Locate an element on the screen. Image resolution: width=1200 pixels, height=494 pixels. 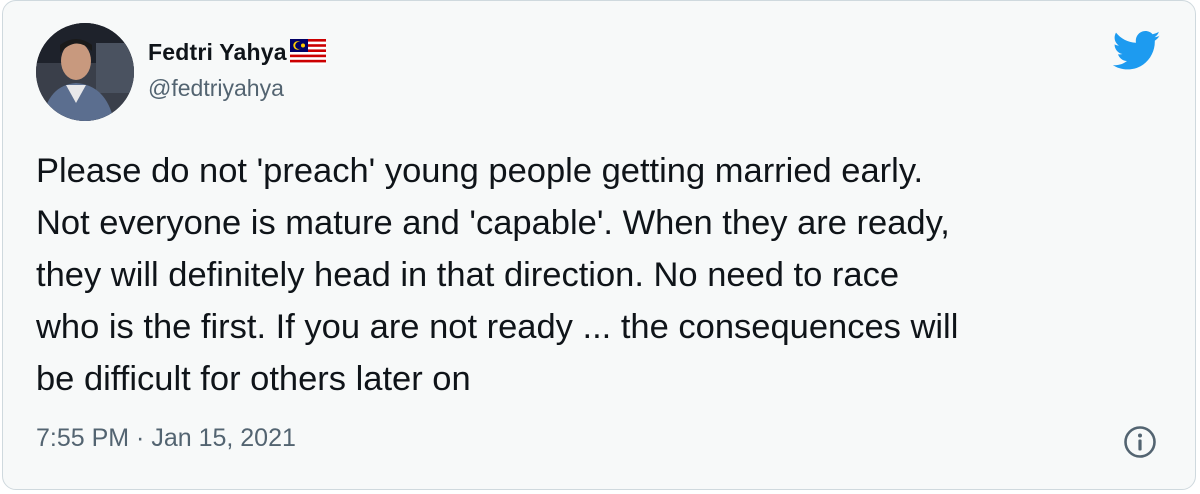
avatar-photo is located at coordinates (85, 72).